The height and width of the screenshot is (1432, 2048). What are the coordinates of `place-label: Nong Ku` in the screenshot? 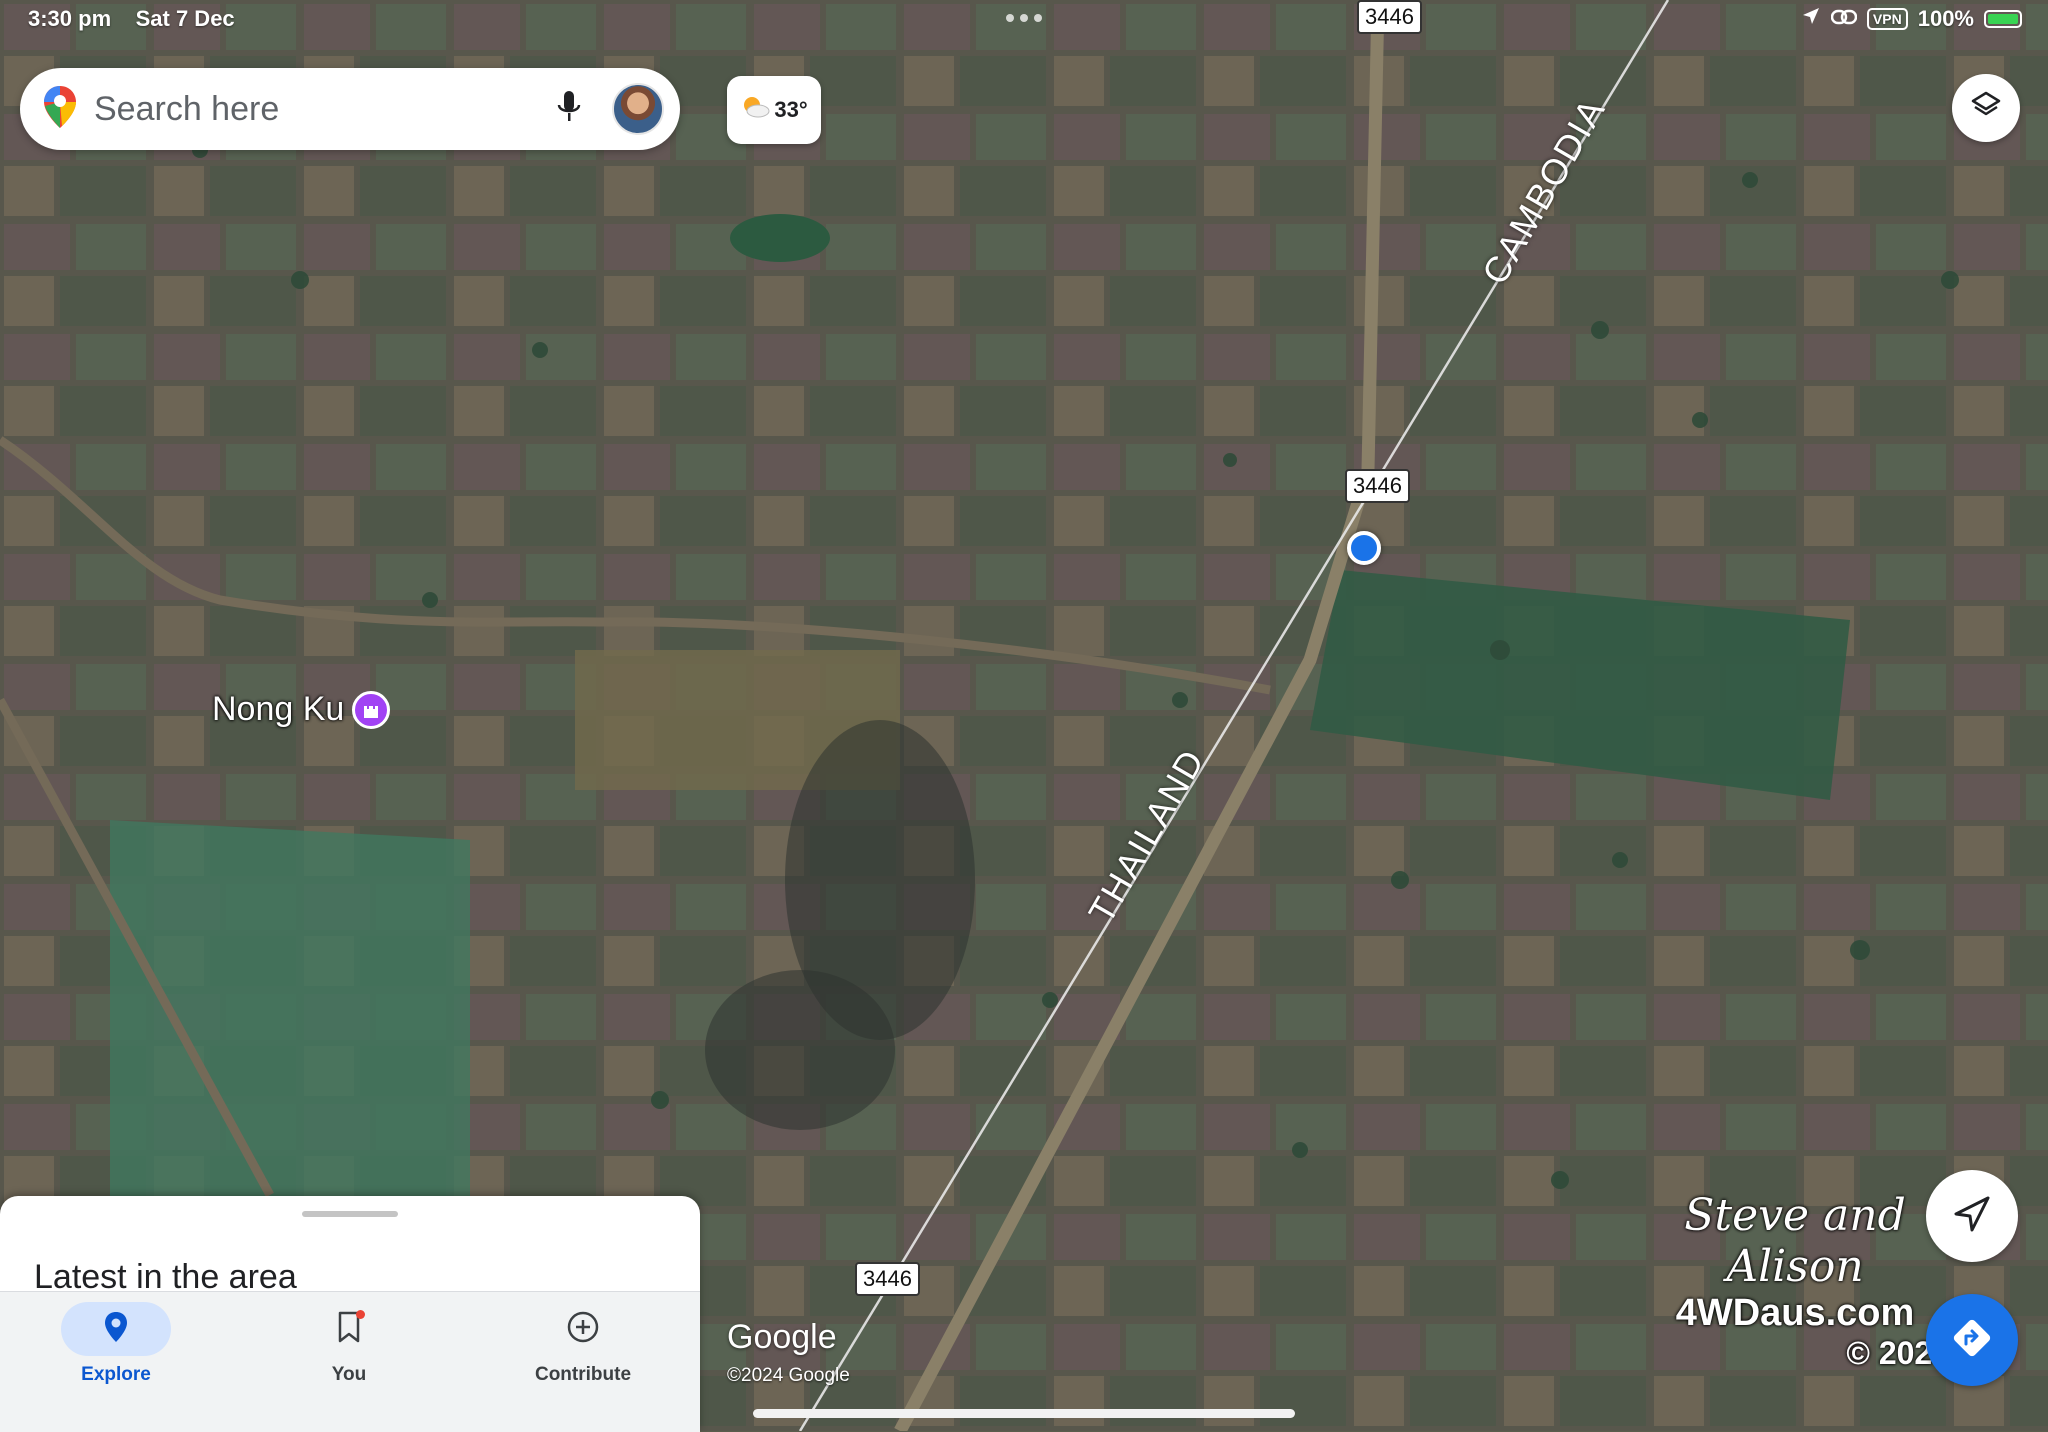 It's located at (278, 709).